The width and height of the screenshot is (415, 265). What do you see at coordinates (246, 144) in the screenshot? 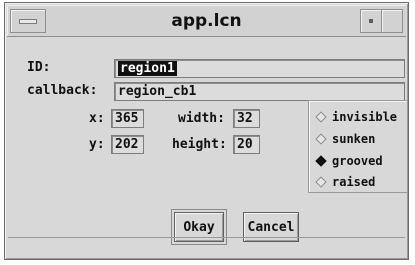
I see `height-field: 20` at bounding box center [246, 144].